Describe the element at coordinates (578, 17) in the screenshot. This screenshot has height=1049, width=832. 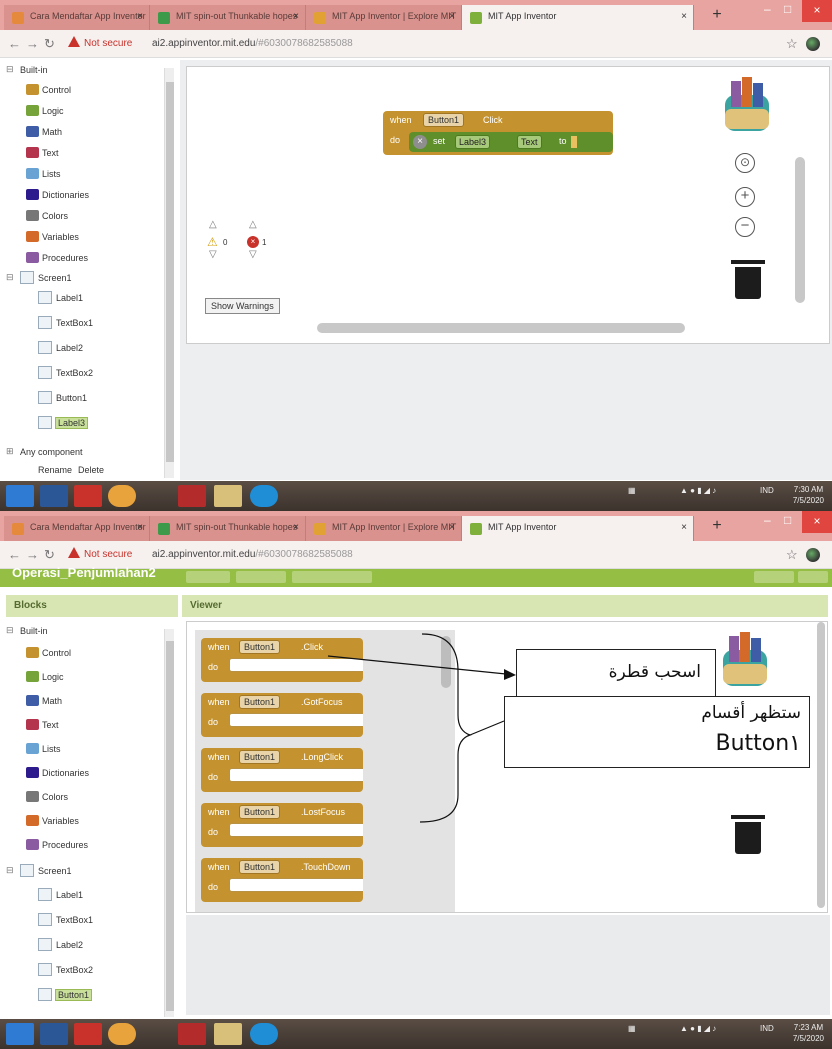
I see `browser-tab-active: MIT App Inventor ×` at that location.